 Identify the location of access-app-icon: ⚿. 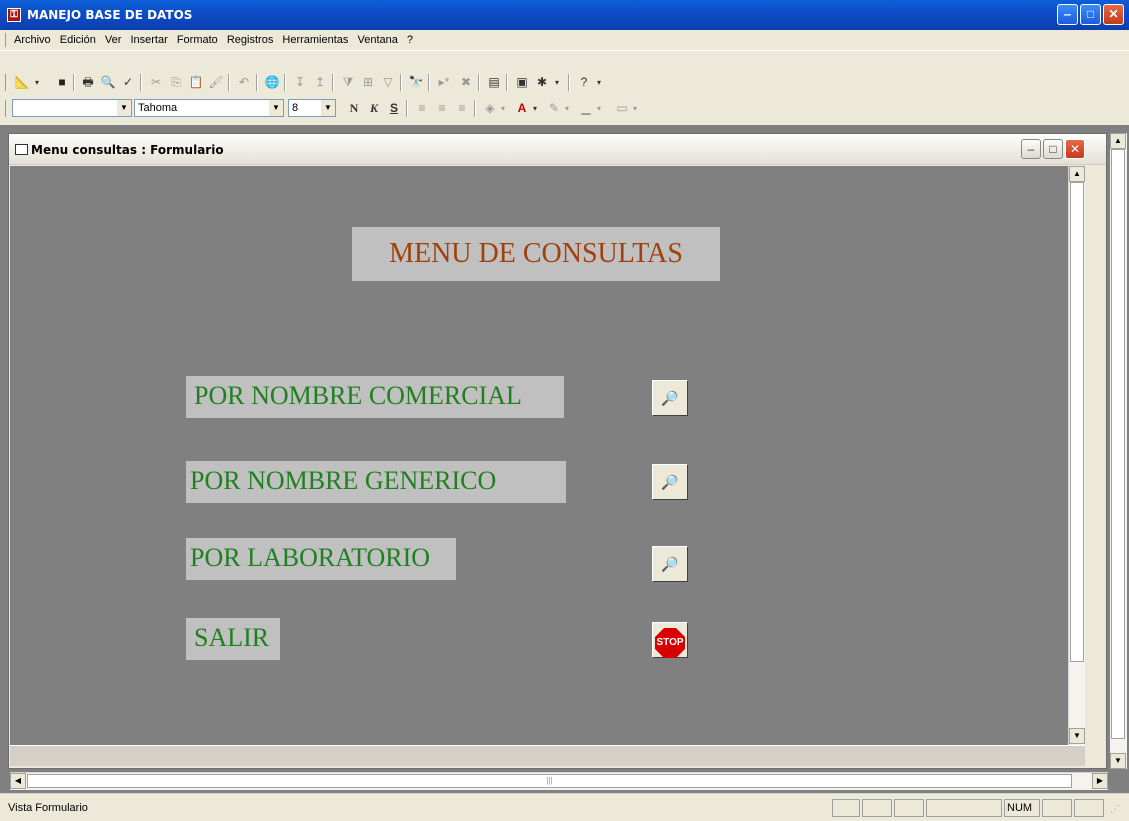
(14, 15).